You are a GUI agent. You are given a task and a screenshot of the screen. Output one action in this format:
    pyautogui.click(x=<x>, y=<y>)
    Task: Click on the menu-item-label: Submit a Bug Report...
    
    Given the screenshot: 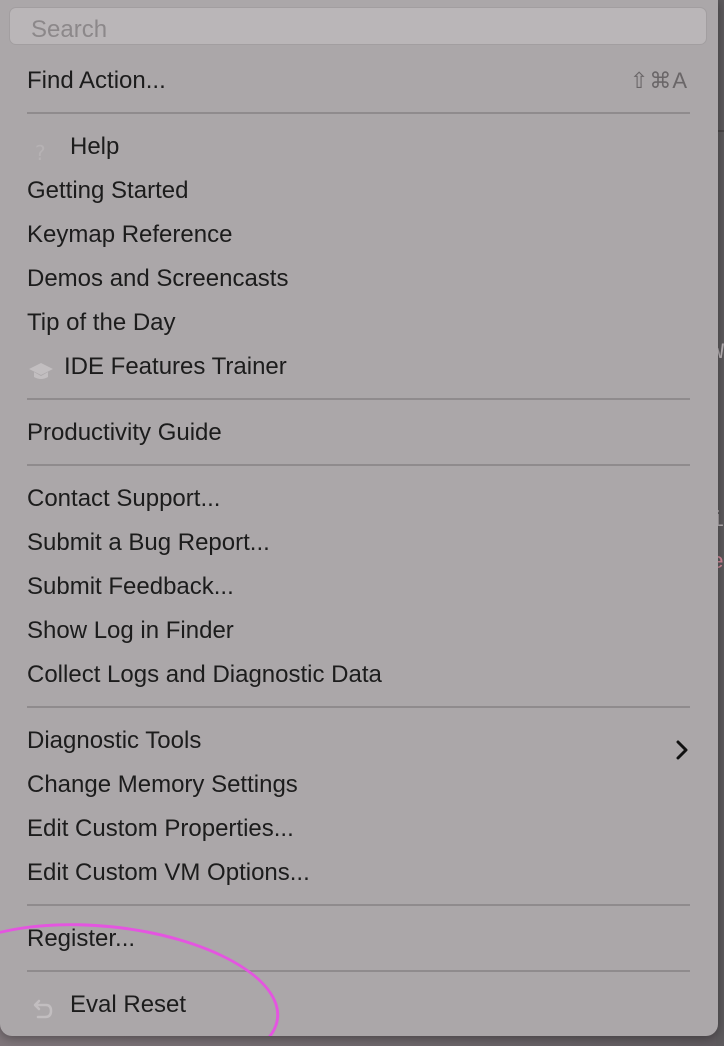 What is the action you would take?
    pyautogui.click(x=148, y=542)
    